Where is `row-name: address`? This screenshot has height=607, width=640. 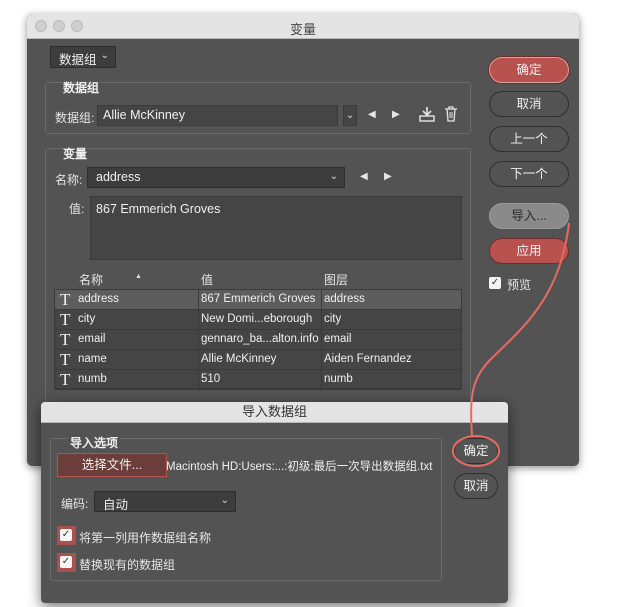
row-name: address is located at coordinates (98, 299).